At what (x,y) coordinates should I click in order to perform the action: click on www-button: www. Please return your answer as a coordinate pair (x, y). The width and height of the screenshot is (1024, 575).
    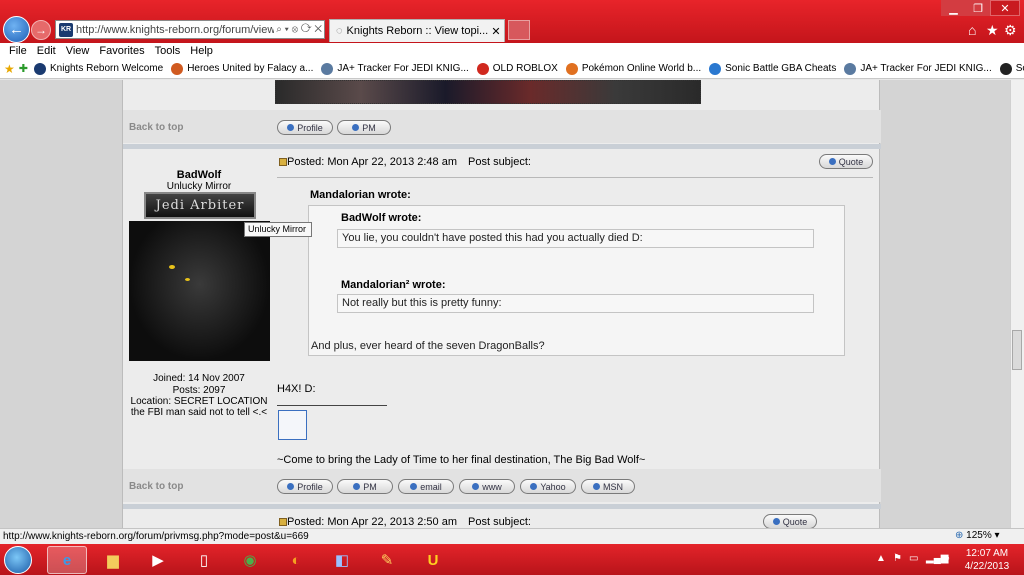
    Looking at the image, I should click on (487, 486).